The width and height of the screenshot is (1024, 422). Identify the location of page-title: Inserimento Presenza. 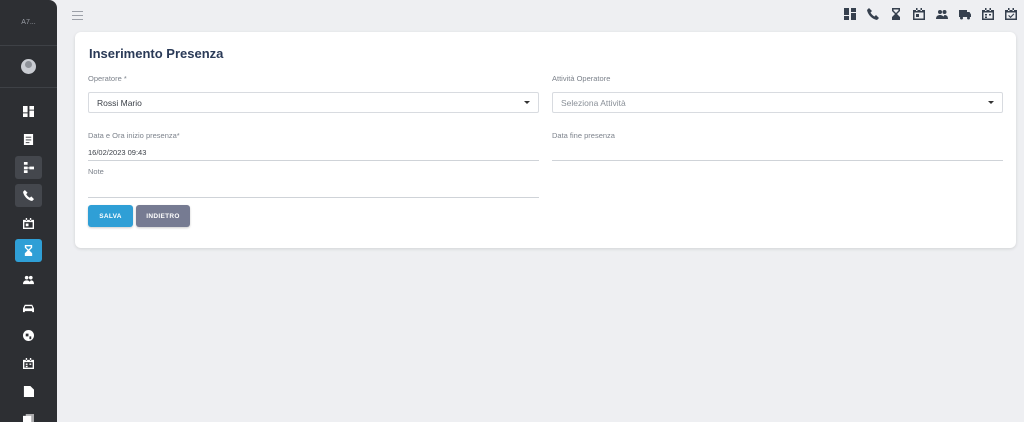
(156, 53).